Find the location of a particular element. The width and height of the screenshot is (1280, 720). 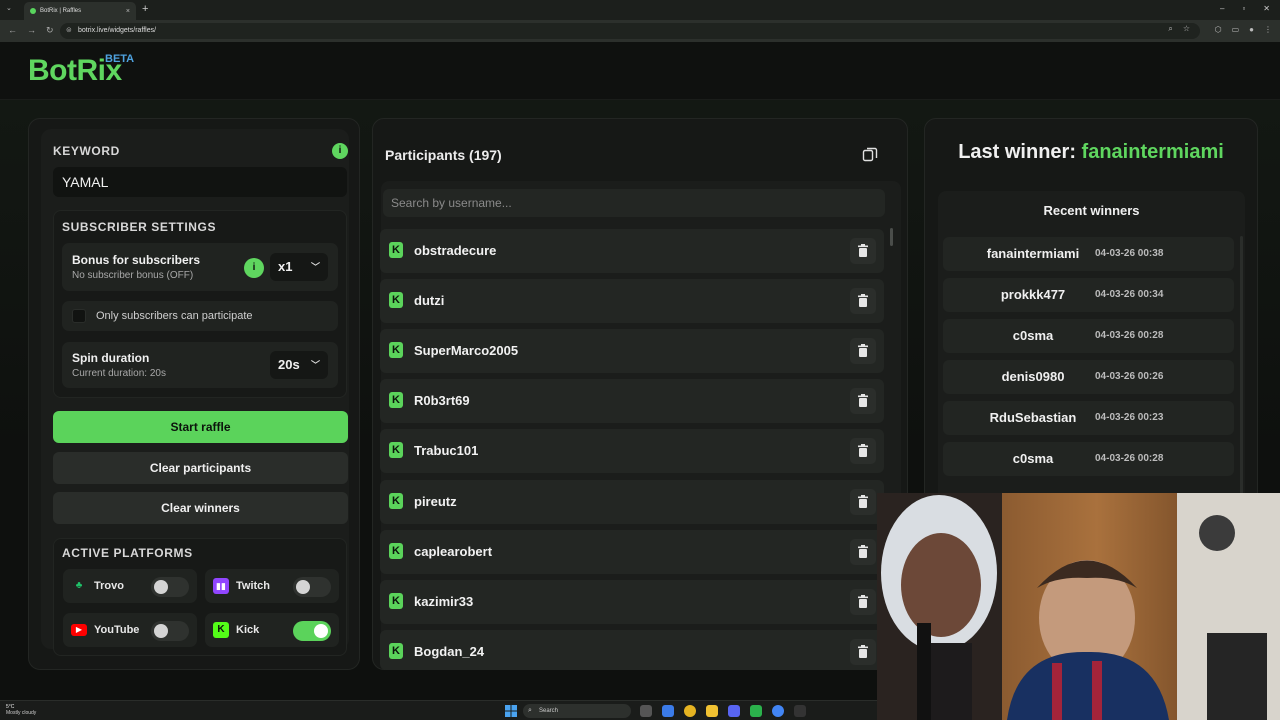

youtube-toggle is located at coordinates (170, 631).